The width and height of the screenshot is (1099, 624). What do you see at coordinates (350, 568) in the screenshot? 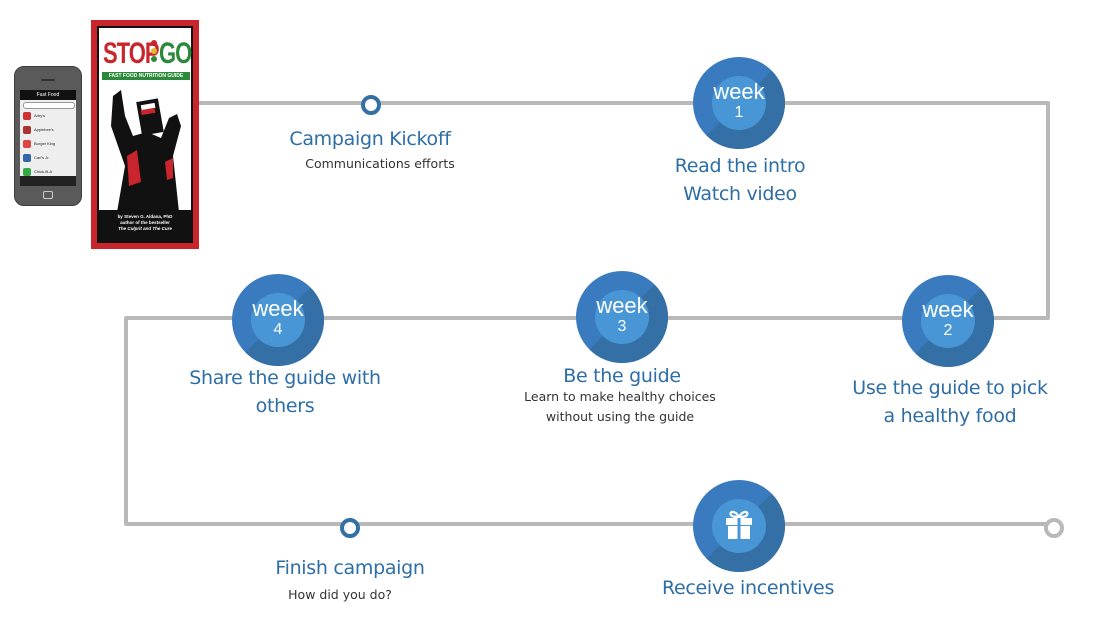
I see `finish-title: Finish campaign` at bounding box center [350, 568].